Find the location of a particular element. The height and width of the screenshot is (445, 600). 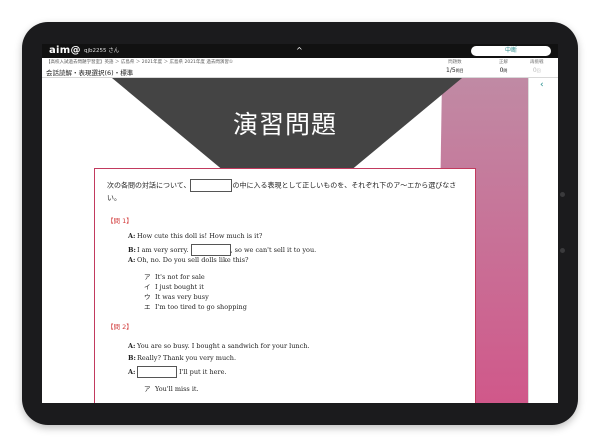

stat-correct: 正解 0問 is located at coordinates (503, 66).